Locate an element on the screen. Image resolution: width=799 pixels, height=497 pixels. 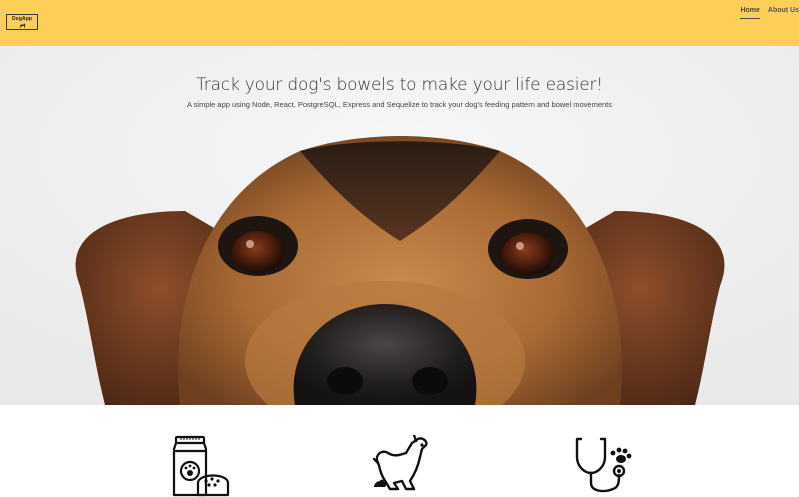
nav-link-home: Home is located at coordinates (750, 12).